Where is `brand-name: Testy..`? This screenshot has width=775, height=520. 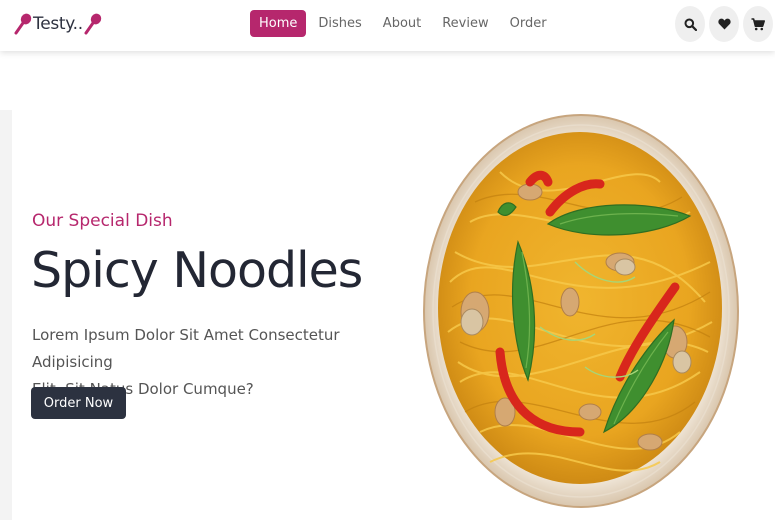 brand-name: Testy.. is located at coordinates (58, 24).